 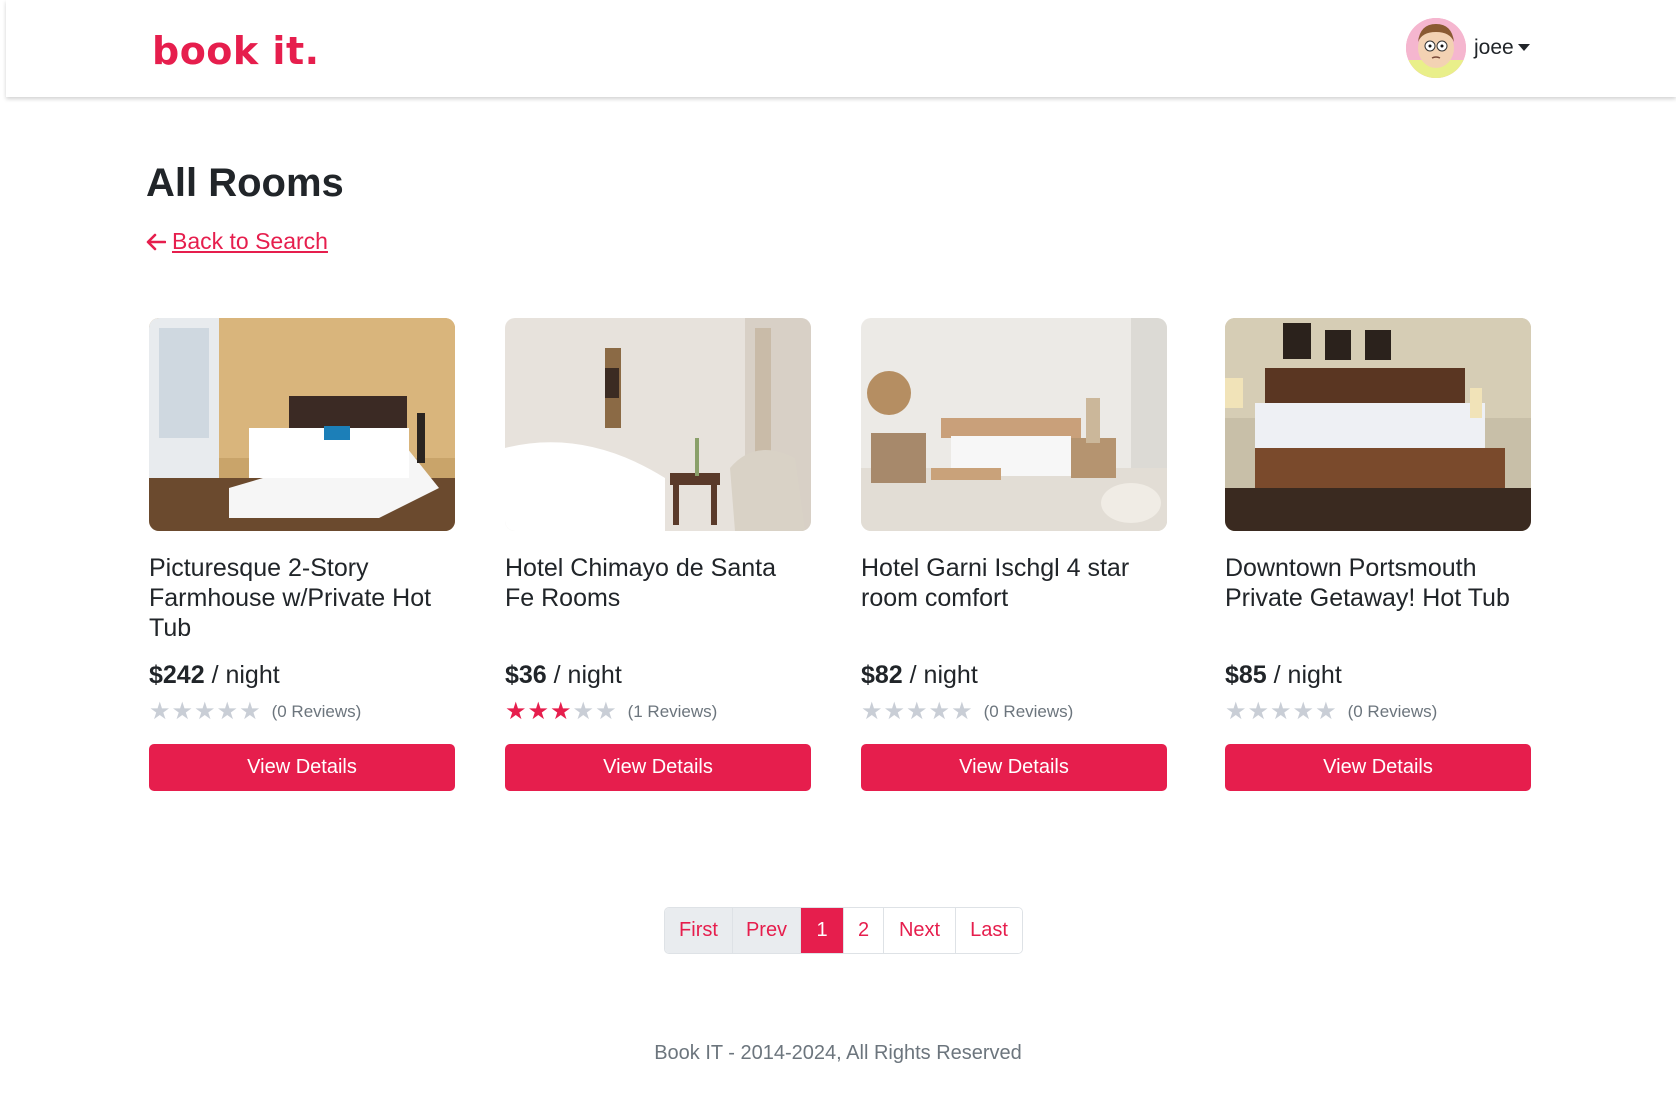 I want to click on page-title: All Rooms, so click(x=245, y=183).